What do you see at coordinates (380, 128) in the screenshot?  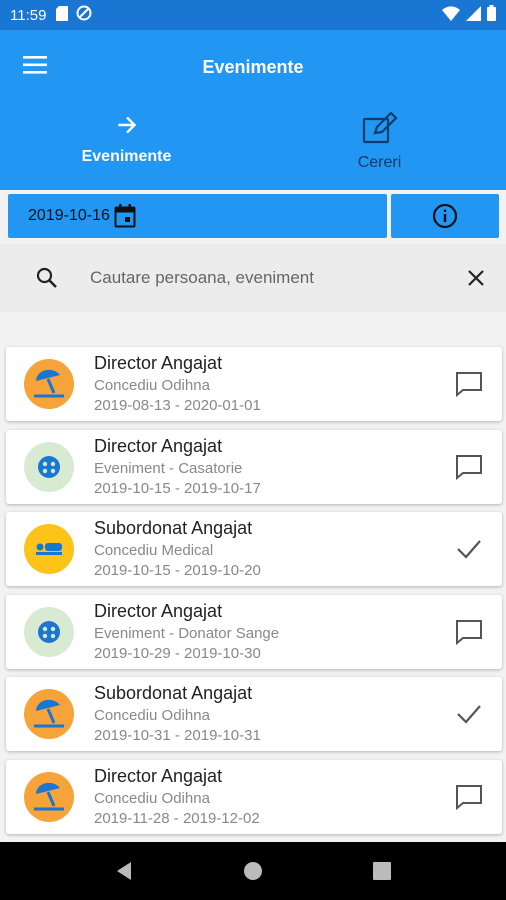 I see `edit-icon` at bounding box center [380, 128].